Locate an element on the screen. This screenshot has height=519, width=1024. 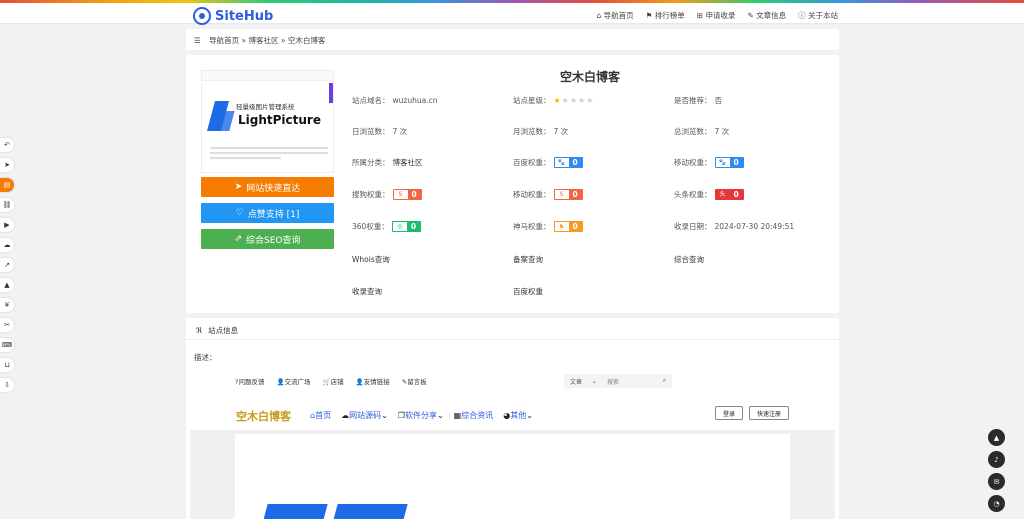
preview-nav: ⌂首页 ☁网站源码⌄ ❐软件分享⌄ ▦综合资讯 ◕其他⌄ is located at coordinates (421, 415).